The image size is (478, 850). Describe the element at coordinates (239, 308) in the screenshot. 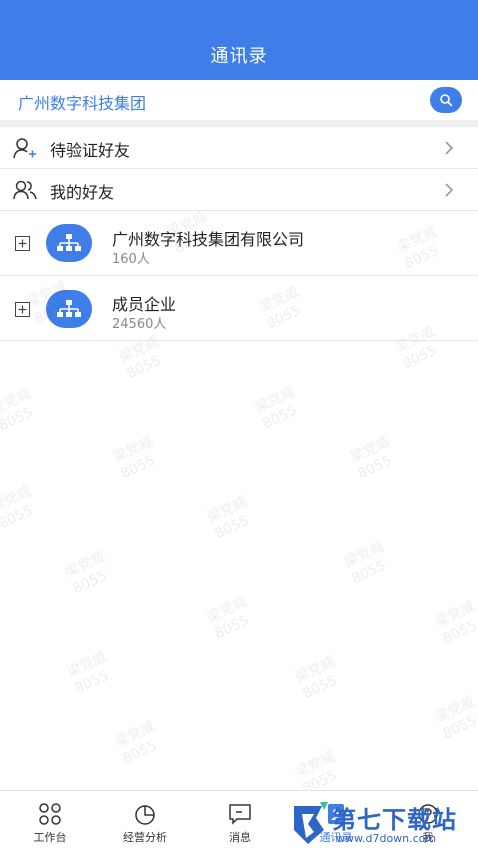

I see `group-row-members: 成员企业 24560人` at that location.